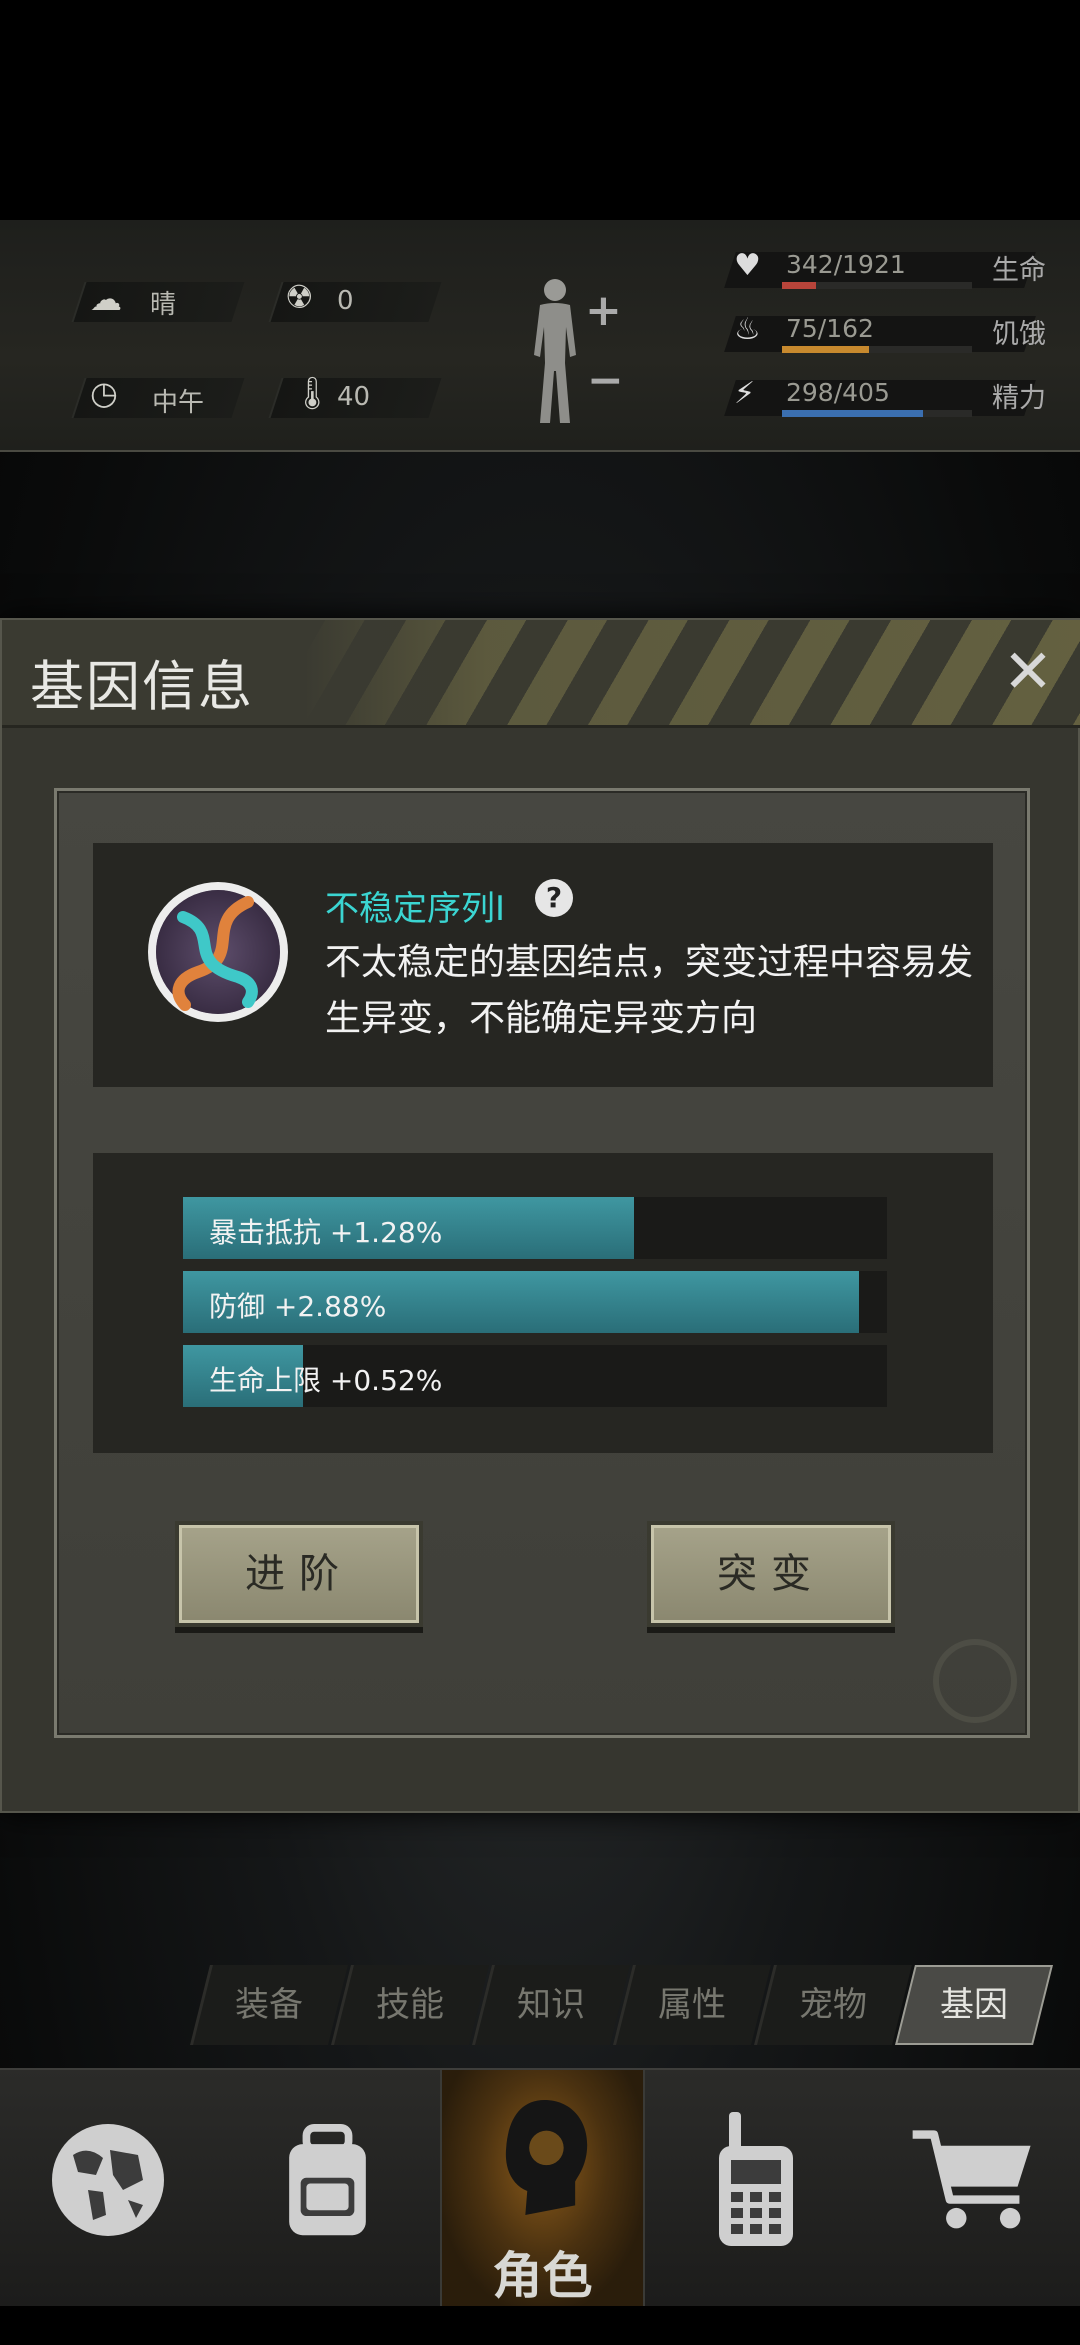 This screenshot has height=2345, width=1080. What do you see at coordinates (747, 329) in the screenshot?
I see `stomach-icon: ♨` at bounding box center [747, 329].